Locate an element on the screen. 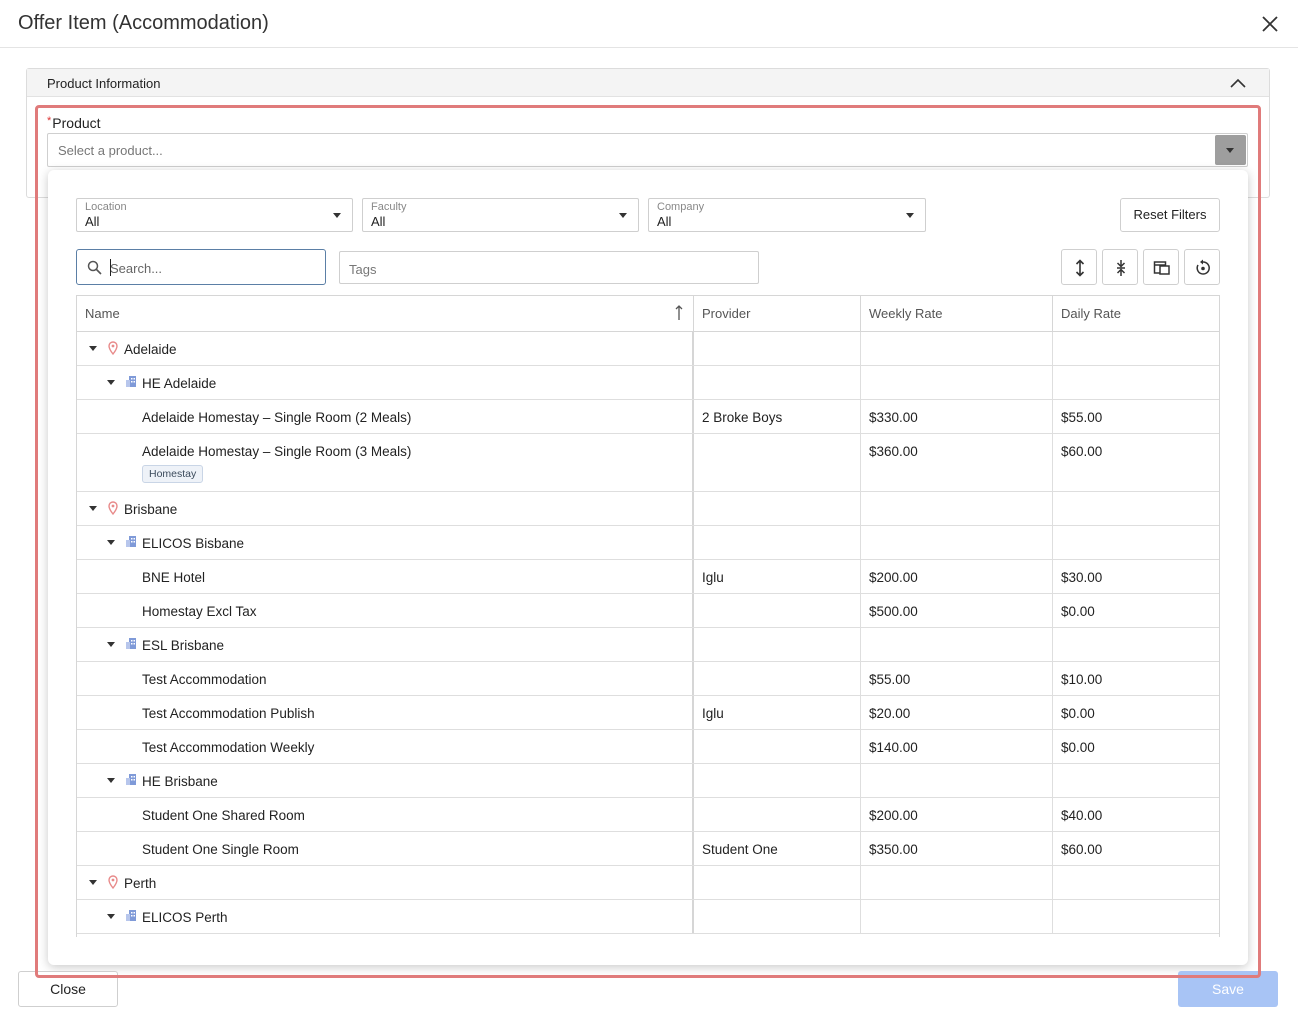  expand-all-button is located at coordinates (1079, 267).